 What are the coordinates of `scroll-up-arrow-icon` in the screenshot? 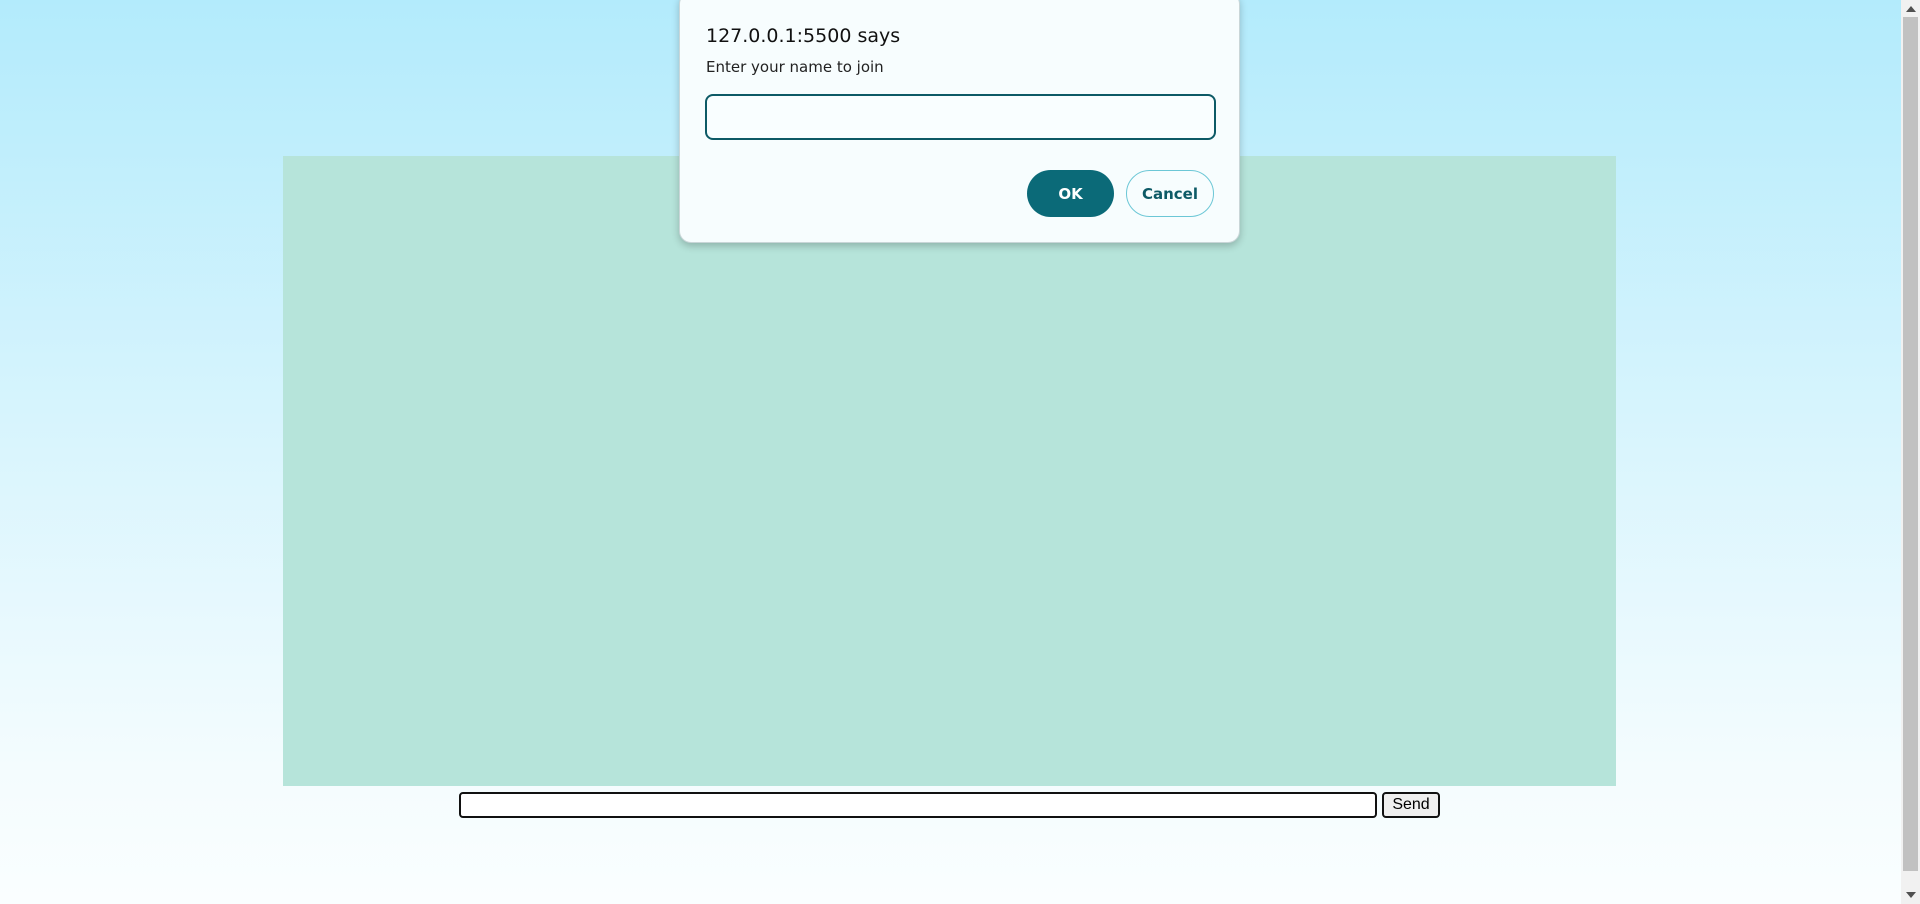 It's located at (1911, 9).